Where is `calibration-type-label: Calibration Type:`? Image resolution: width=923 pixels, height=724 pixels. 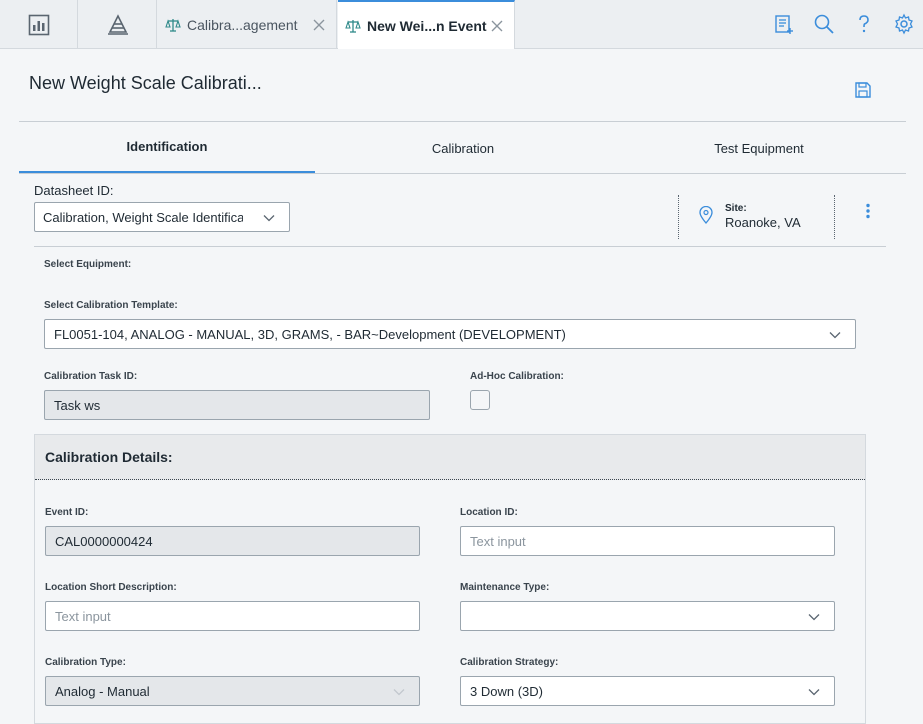 calibration-type-label: Calibration Type: is located at coordinates (85, 662).